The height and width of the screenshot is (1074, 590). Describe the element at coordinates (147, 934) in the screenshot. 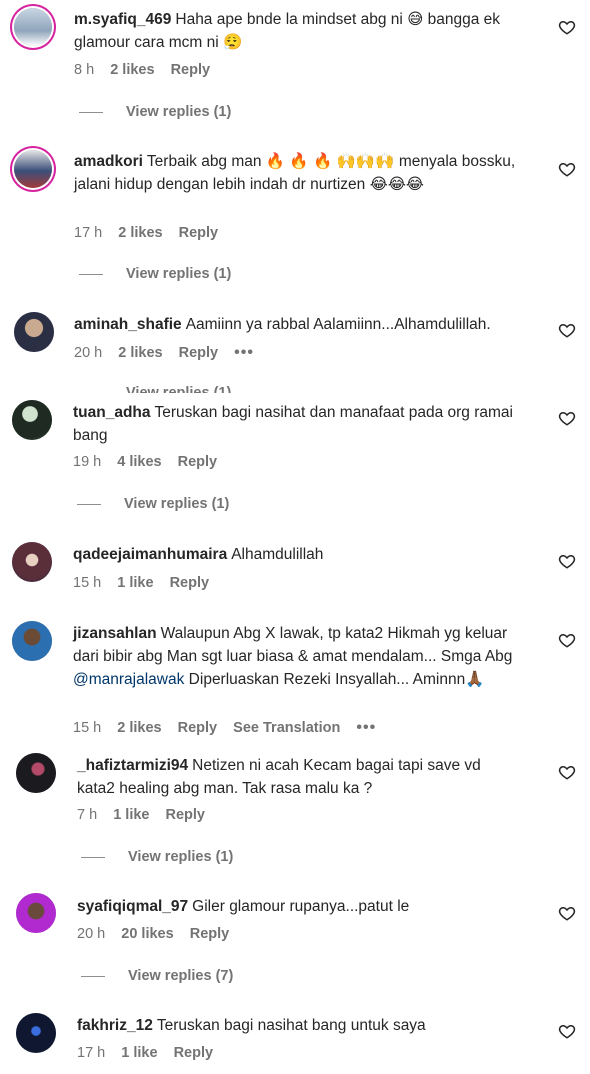

I see `comment-likes: 20 likes` at that location.